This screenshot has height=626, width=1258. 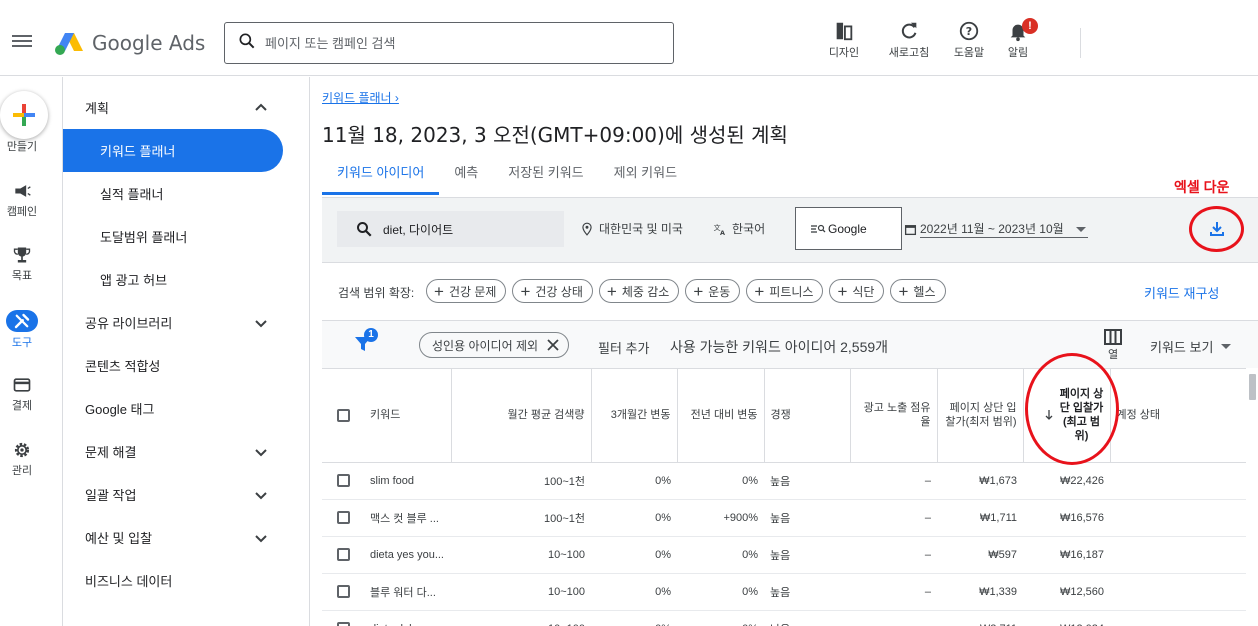 I want to click on rail-create-label-wrap: 만들기, so click(x=22, y=146).